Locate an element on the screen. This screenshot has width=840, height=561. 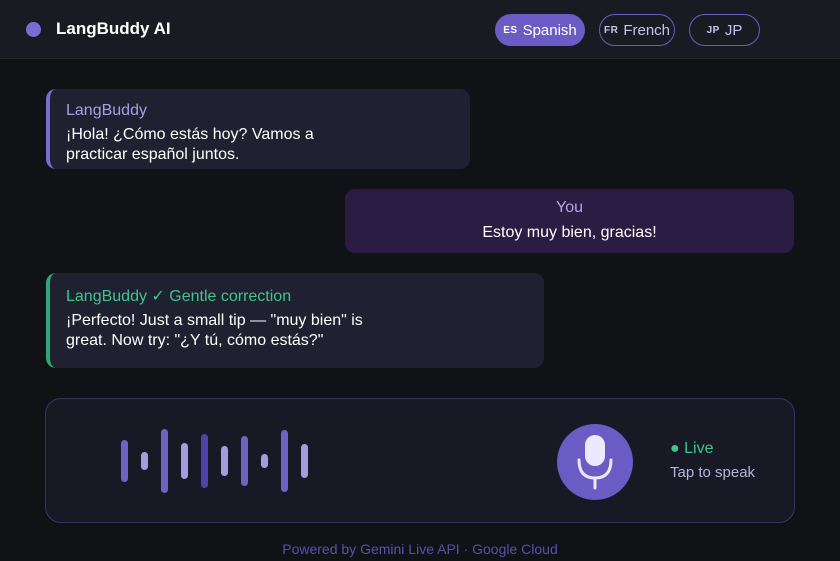
waveform-visualizer is located at coordinates (177, 461).